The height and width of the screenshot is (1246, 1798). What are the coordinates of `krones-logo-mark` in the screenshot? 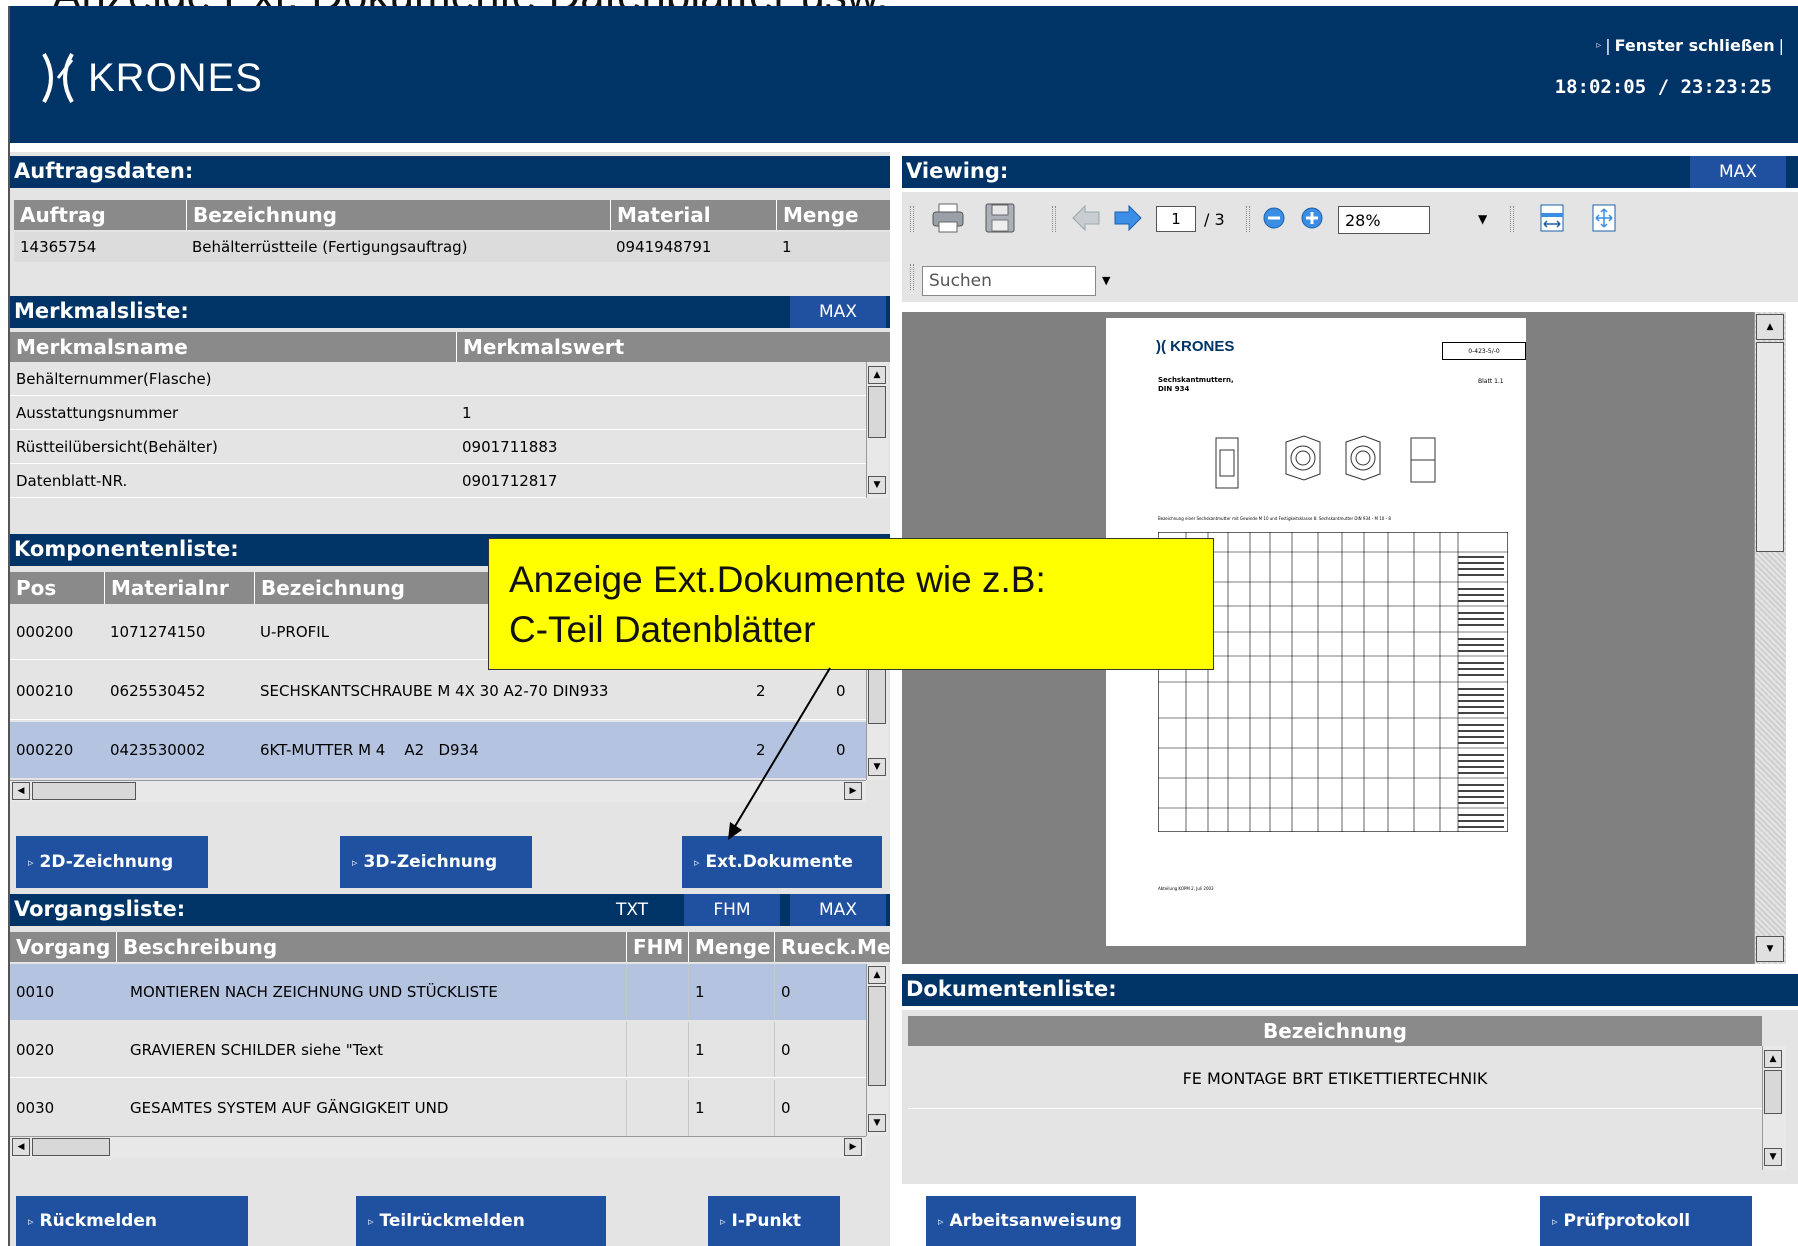 It's located at (58, 78).